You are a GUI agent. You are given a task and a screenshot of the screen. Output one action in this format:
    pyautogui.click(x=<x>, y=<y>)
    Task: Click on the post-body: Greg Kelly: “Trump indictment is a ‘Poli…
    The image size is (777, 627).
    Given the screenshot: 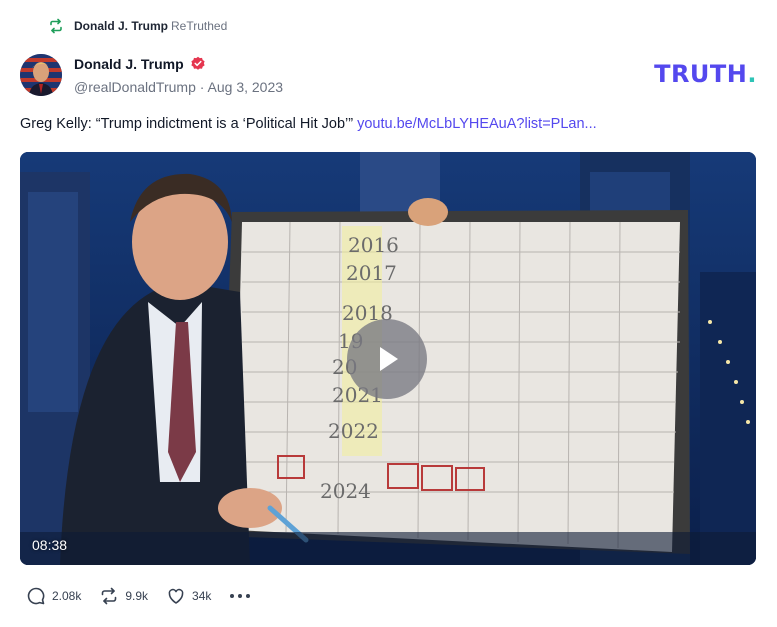 What is the action you would take?
    pyautogui.click(x=187, y=124)
    